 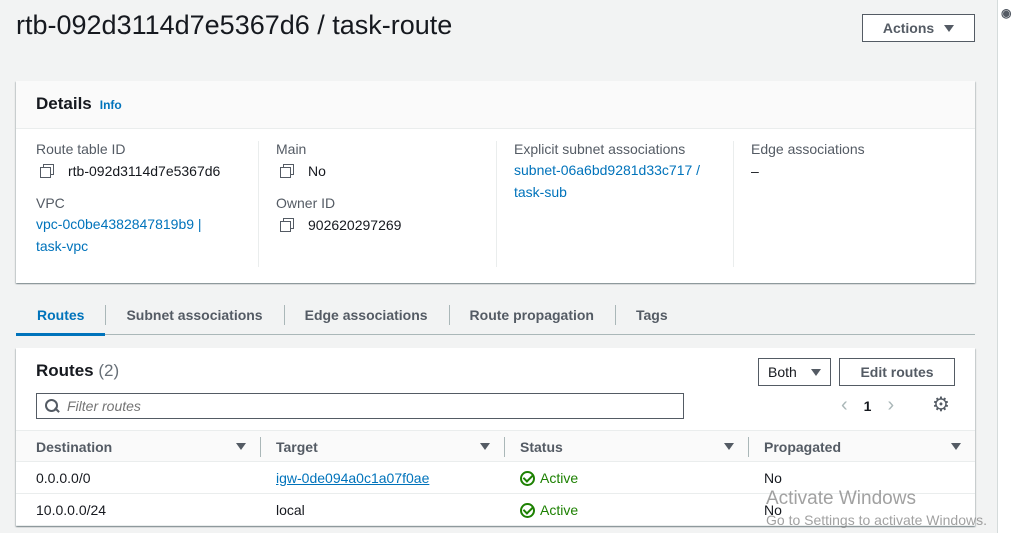 What do you see at coordinates (366, 315) in the screenshot?
I see `tab-edge-associations: Edge associations` at bounding box center [366, 315].